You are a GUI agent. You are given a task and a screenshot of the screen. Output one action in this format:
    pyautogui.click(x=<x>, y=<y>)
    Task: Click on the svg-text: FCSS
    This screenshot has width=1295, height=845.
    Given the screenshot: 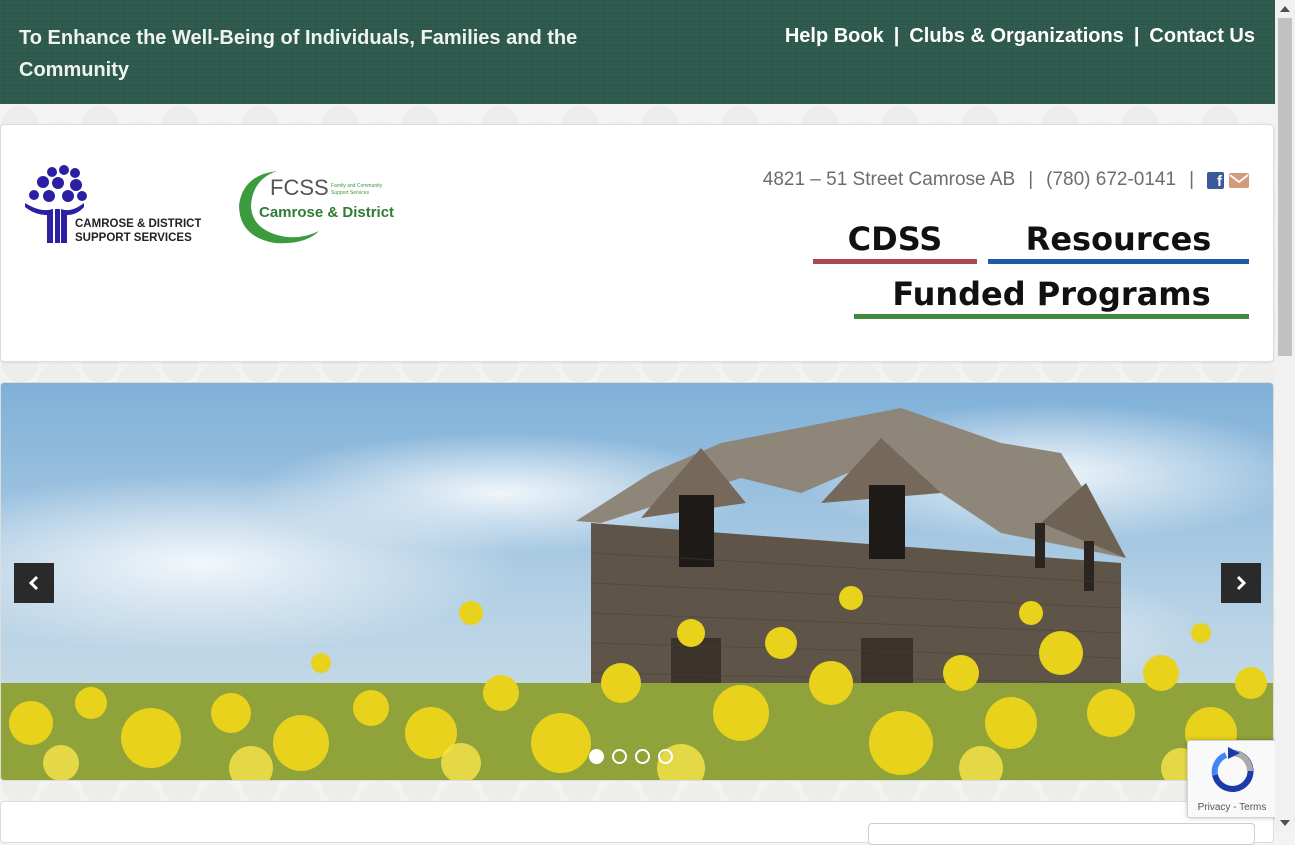 What is the action you would take?
    pyautogui.click(x=299, y=187)
    